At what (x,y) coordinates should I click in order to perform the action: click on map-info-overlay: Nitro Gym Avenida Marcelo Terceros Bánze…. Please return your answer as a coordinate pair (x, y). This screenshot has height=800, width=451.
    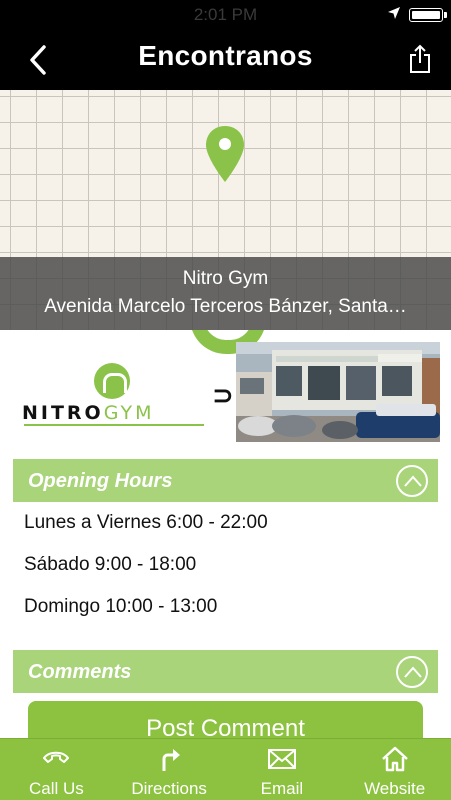
    Looking at the image, I should click on (225, 293).